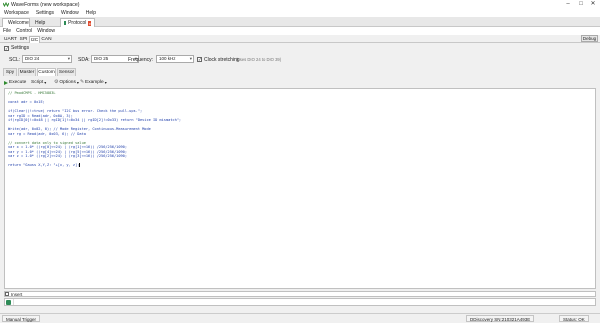 The height and width of the screenshot is (323, 600). I want to click on menu-window: Window, so click(70, 13).